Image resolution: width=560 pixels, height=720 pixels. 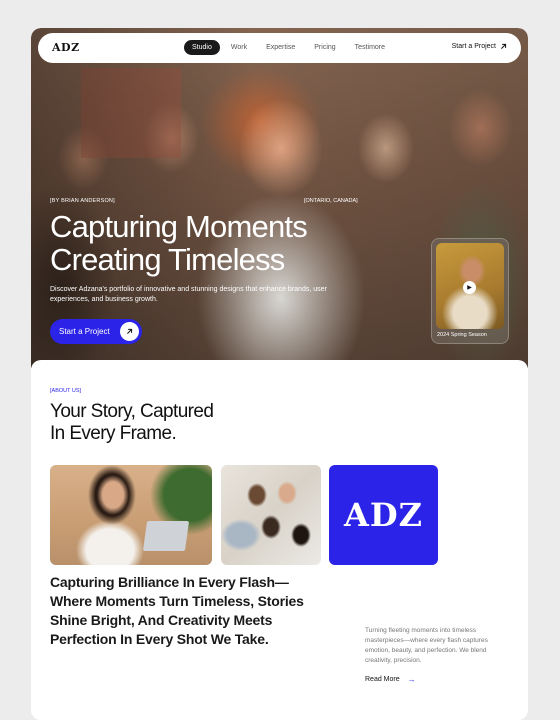 I want to click on play-icon: ▶, so click(x=469, y=287).